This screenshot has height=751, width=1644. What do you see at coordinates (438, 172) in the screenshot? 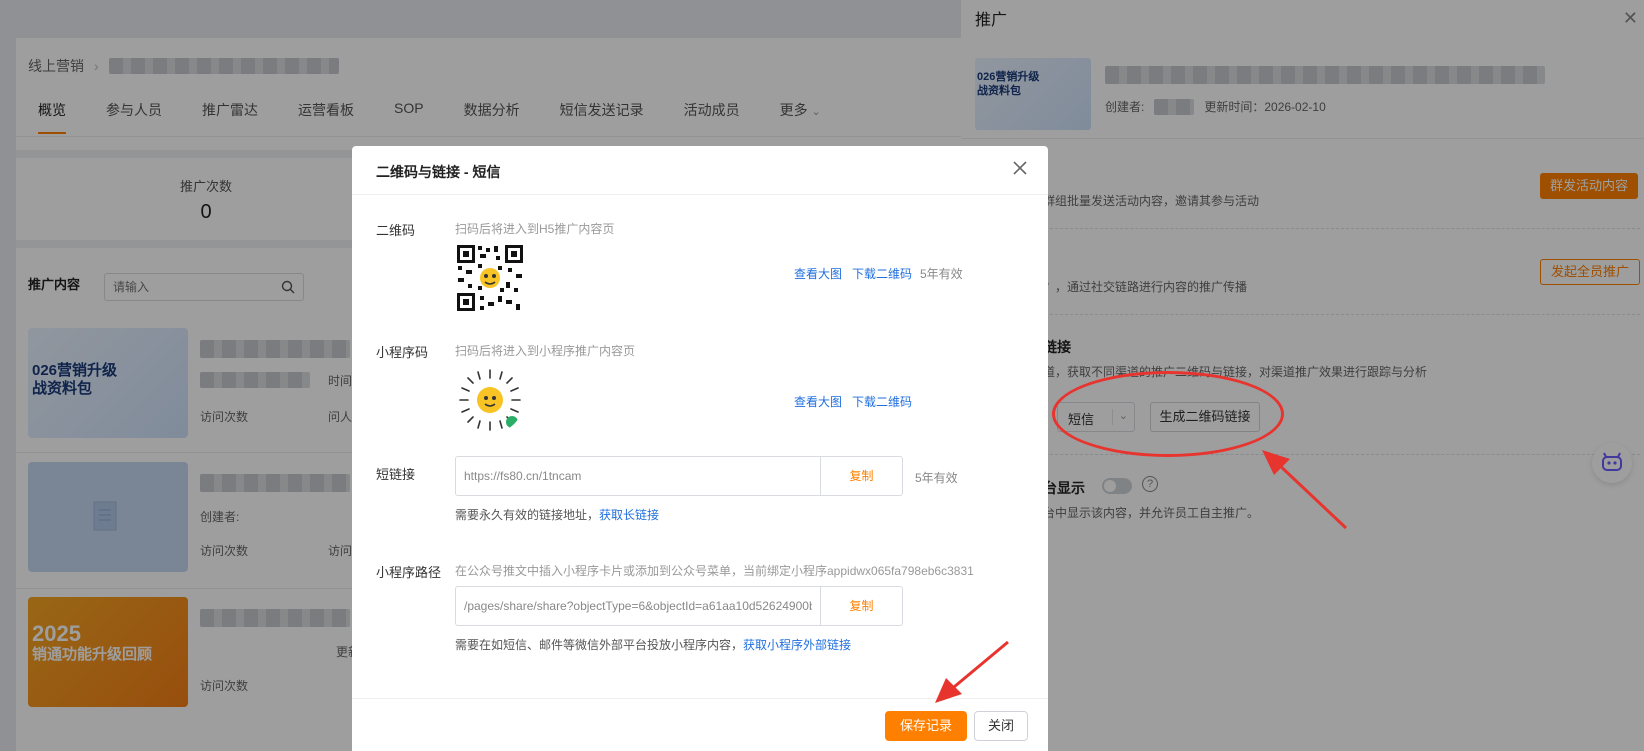
I see `dialog-title: 二维码与链接 - 短信` at bounding box center [438, 172].